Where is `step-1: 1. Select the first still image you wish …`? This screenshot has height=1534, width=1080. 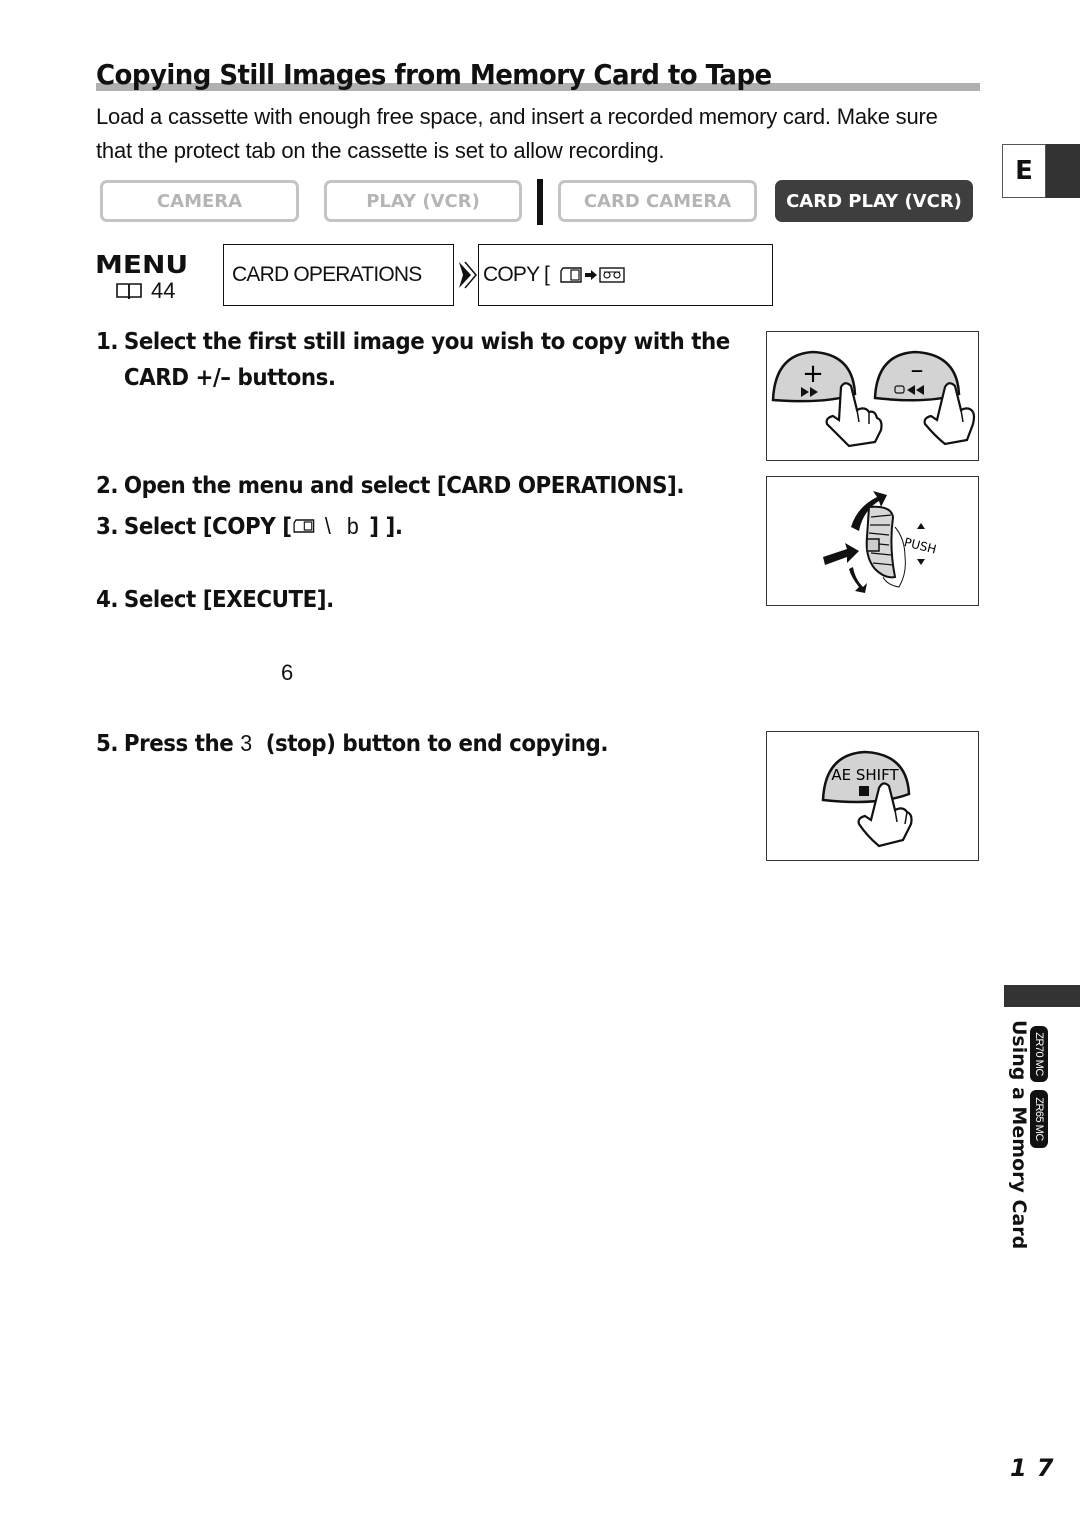
step-1: 1. Select the first still image you wish … is located at coordinates (413, 360).